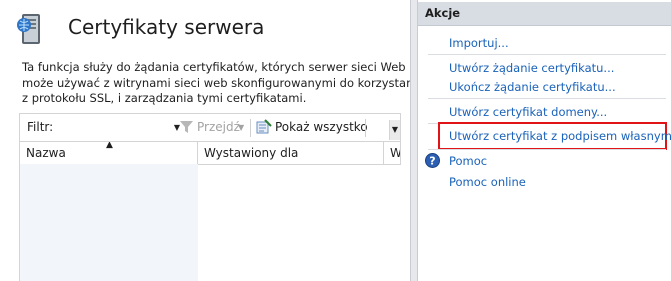 The width and height of the screenshot is (671, 281). What do you see at coordinates (109, 153) in the screenshot?
I see `column-header-name: Nazwa ▲` at bounding box center [109, 153].